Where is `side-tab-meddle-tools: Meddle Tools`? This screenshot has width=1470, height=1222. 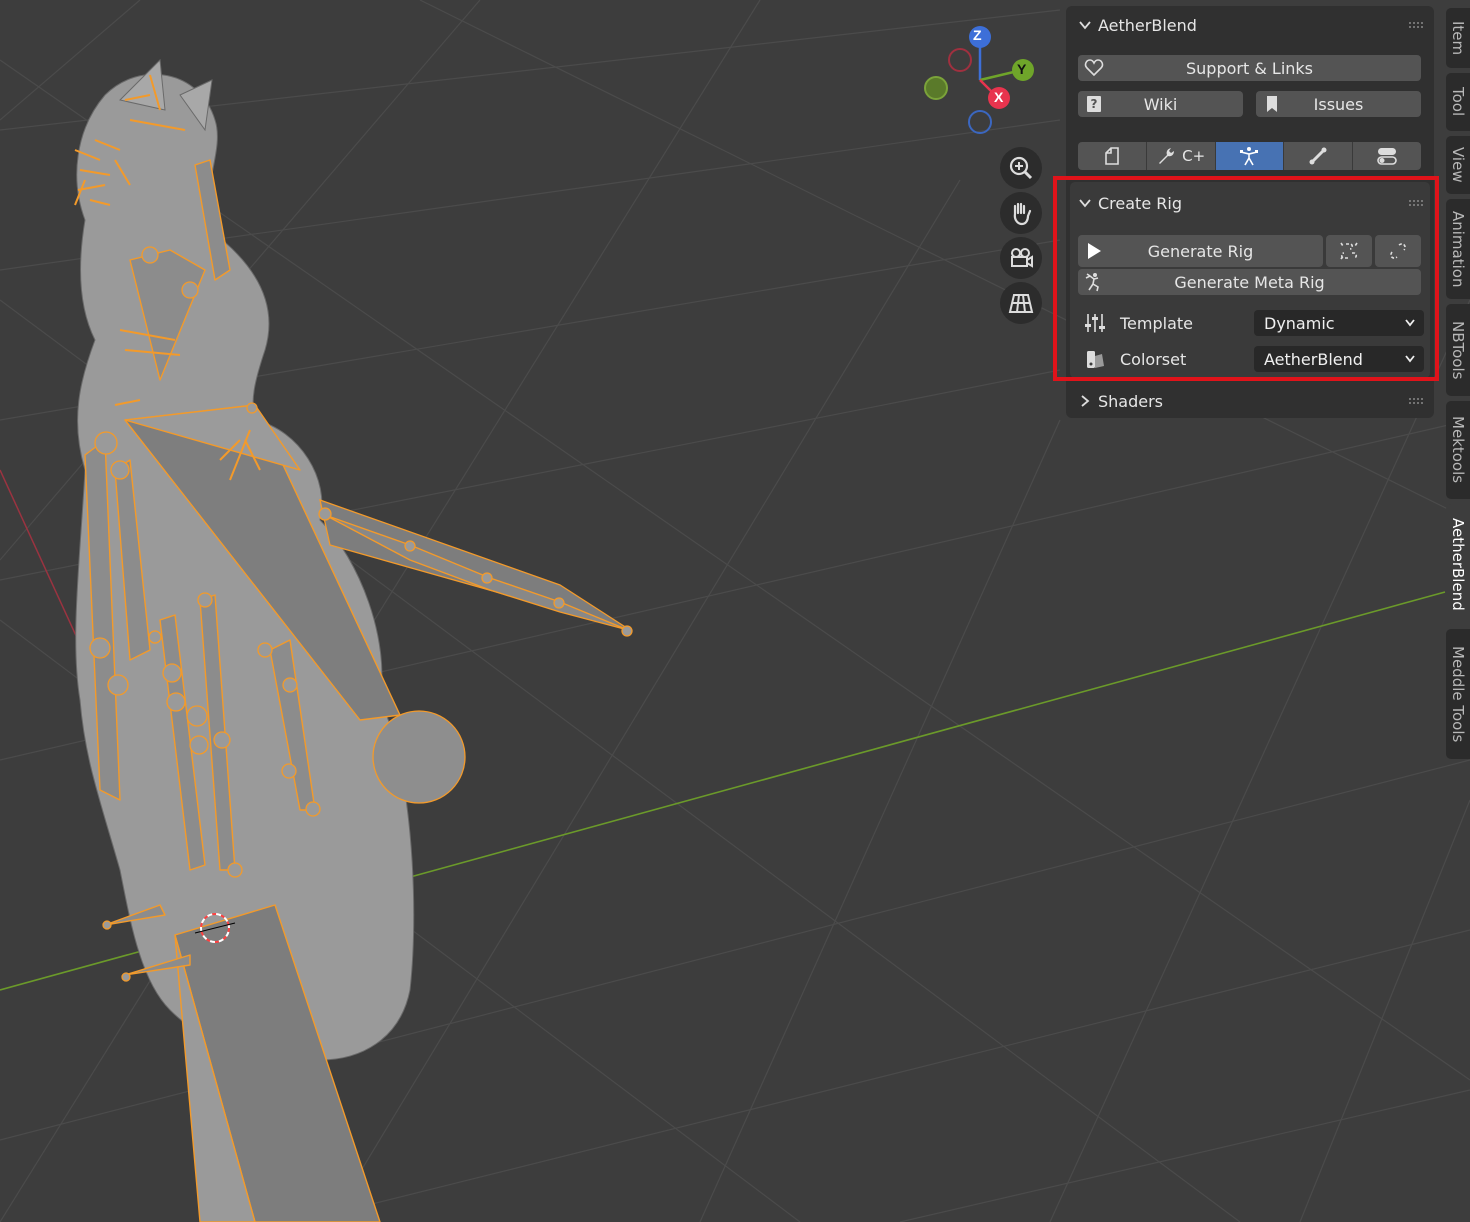 side-tab-meddle-tools: Meddle Tools is located at coordinates (1458, 694).